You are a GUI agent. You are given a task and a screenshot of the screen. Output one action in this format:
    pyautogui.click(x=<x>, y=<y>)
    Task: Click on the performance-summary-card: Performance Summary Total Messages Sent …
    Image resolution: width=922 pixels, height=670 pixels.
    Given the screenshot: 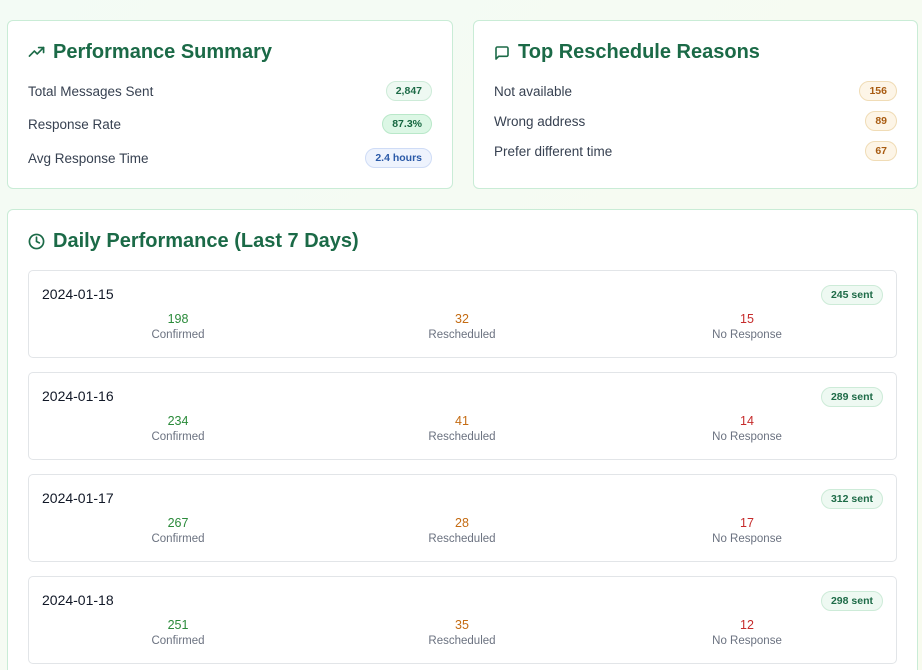 What is the action you would take?
    pyautogui.click(x=230, y=104)
    